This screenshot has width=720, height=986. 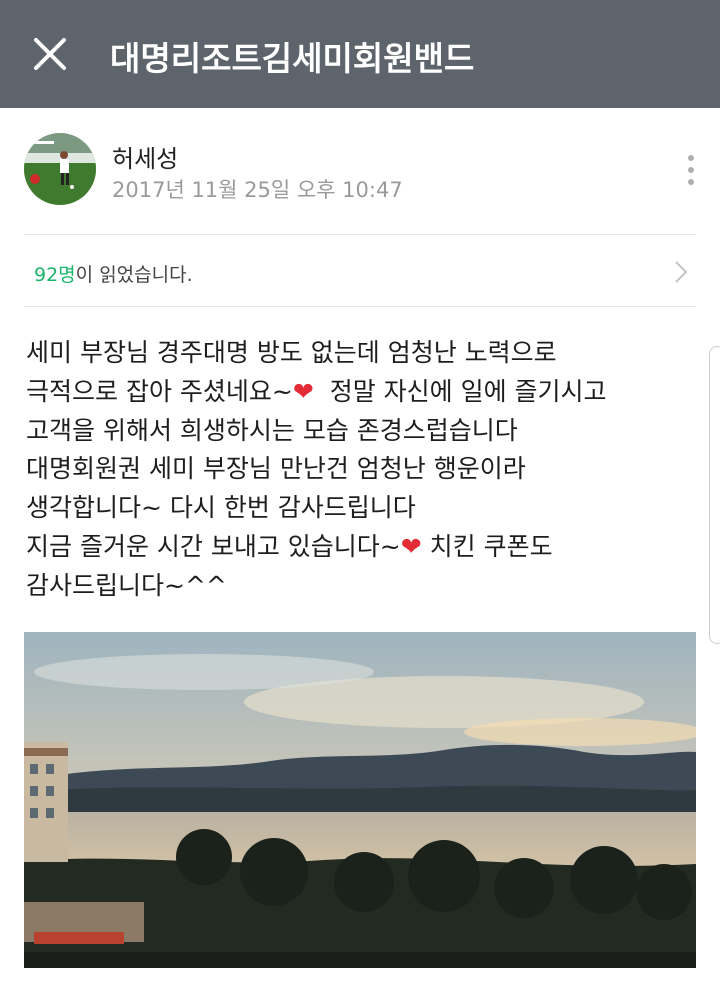 I want to click on more-options-button, so click(x=691, y=171).